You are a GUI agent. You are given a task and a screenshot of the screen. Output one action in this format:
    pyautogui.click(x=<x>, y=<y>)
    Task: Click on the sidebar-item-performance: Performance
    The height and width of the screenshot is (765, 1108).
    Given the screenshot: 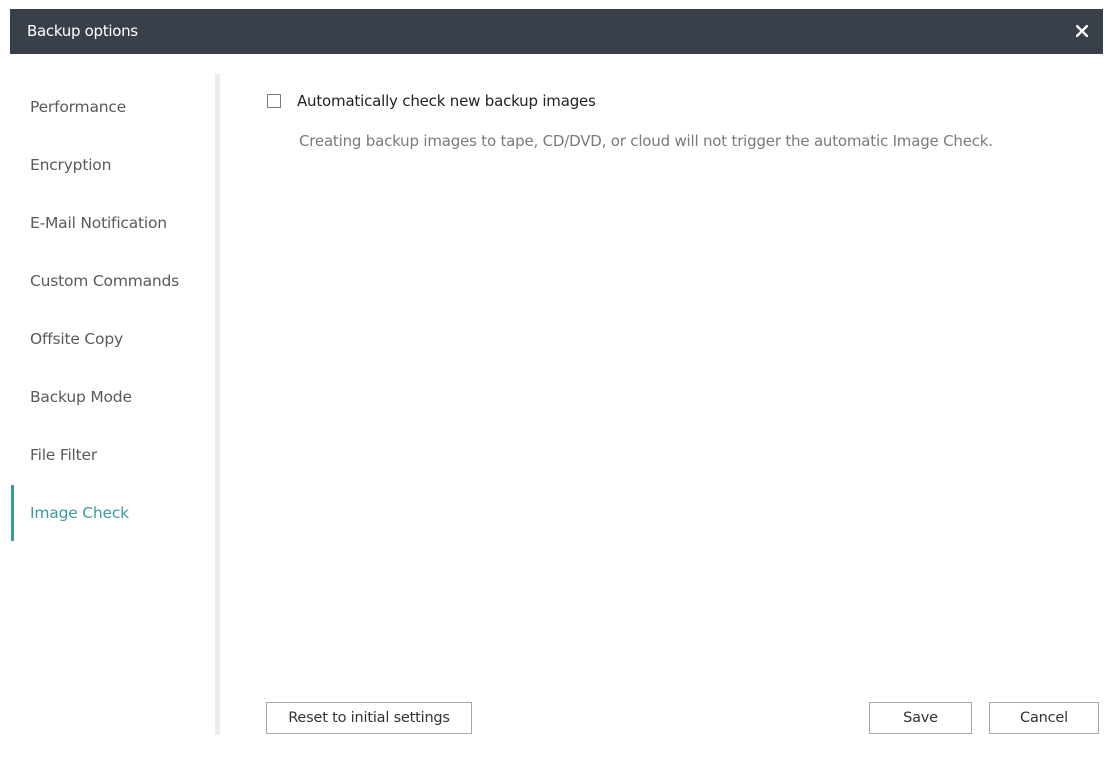 What is the action you would take?
    pyautogui.click(x=112, y=107)
    